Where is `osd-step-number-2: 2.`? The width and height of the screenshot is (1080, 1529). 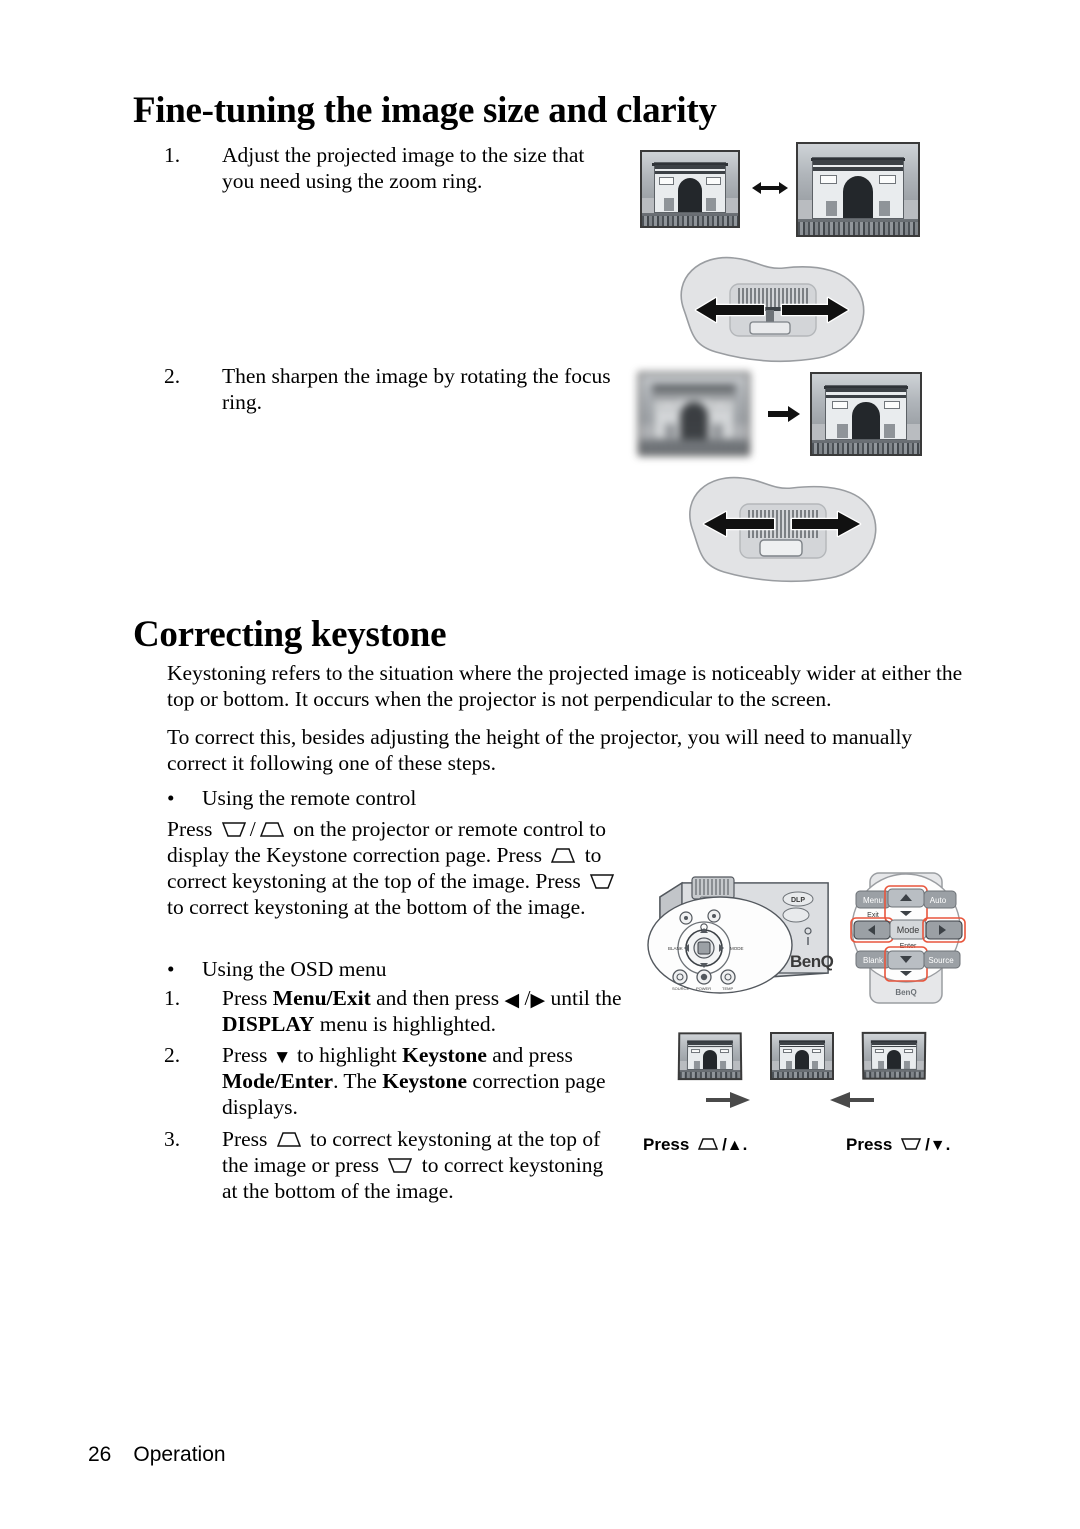 osd-step-number-2: 2. is located at coordinates (172, 1055).